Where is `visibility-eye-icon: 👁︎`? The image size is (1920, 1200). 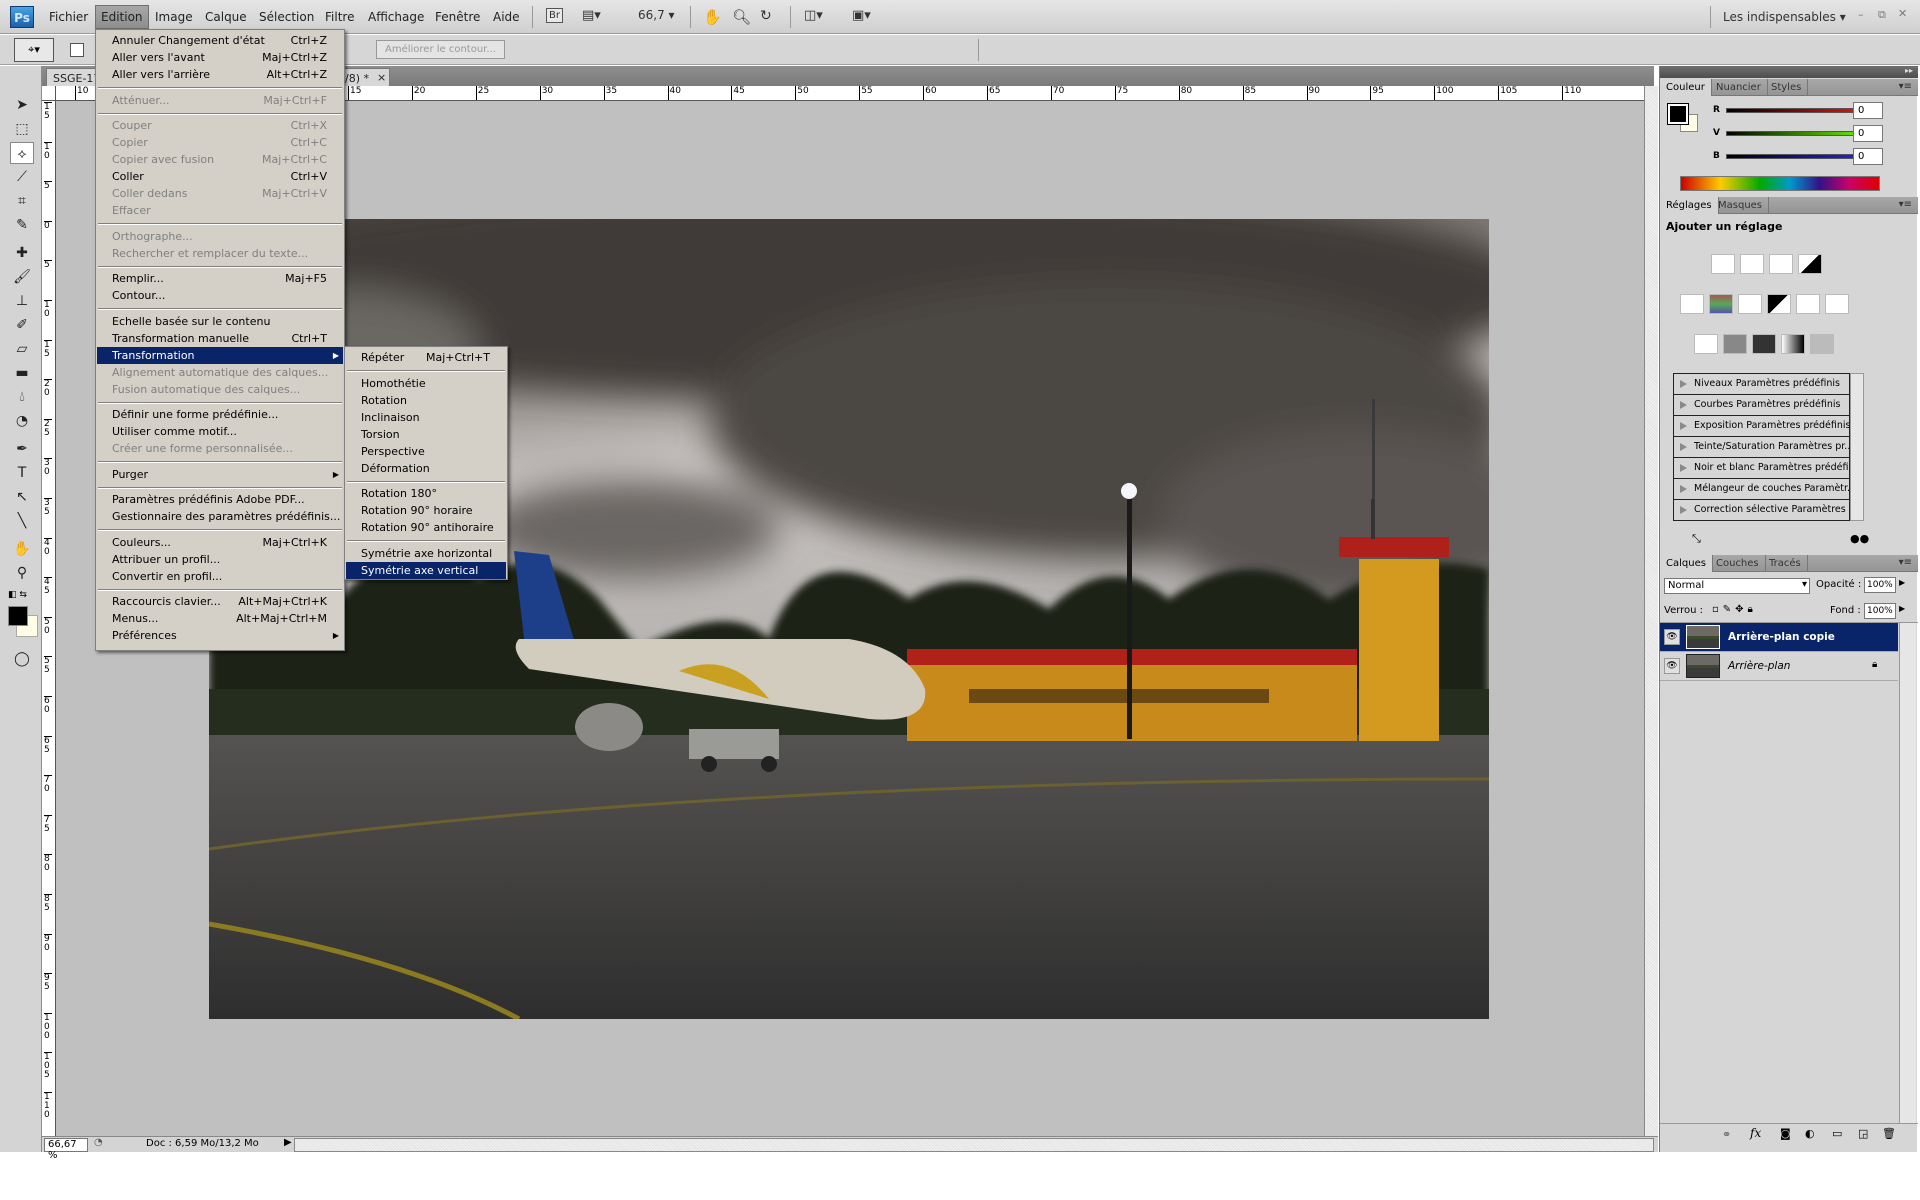 visibility-eye-icon: 👁︎ is located at coordinates (1672, 666).